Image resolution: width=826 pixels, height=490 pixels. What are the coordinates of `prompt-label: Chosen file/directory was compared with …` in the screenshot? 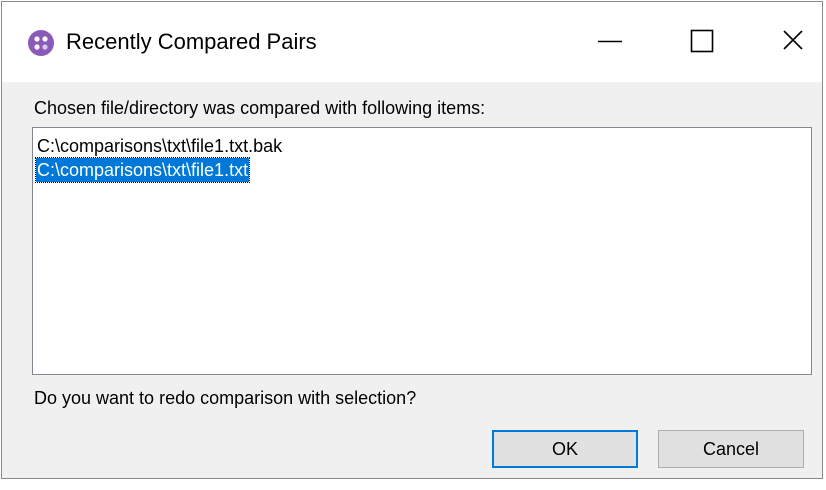 It's located at (260, 108).